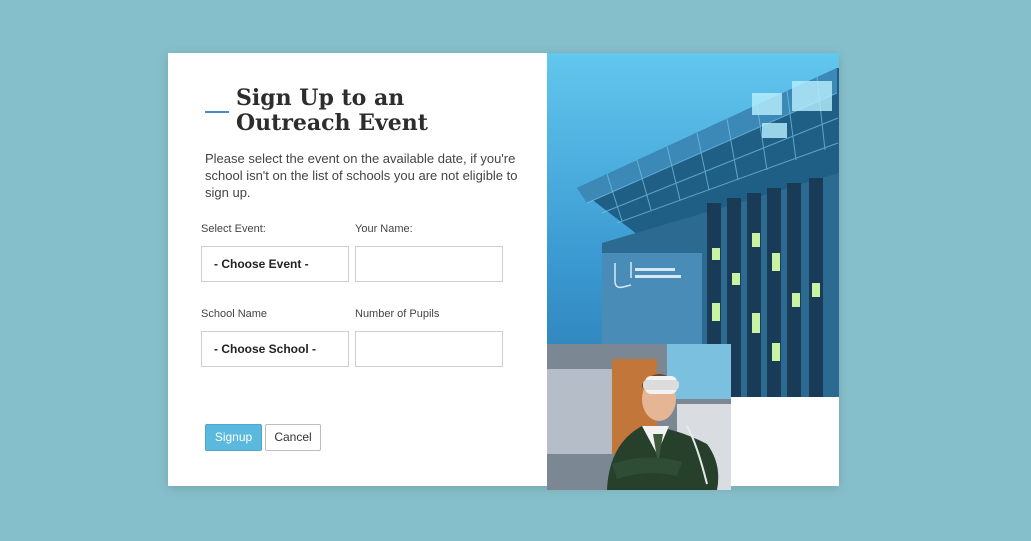 This screenshot has width=1031, height=541. I want to click on number-of-pupils-label: Number of Pupils, so click(397, 314).